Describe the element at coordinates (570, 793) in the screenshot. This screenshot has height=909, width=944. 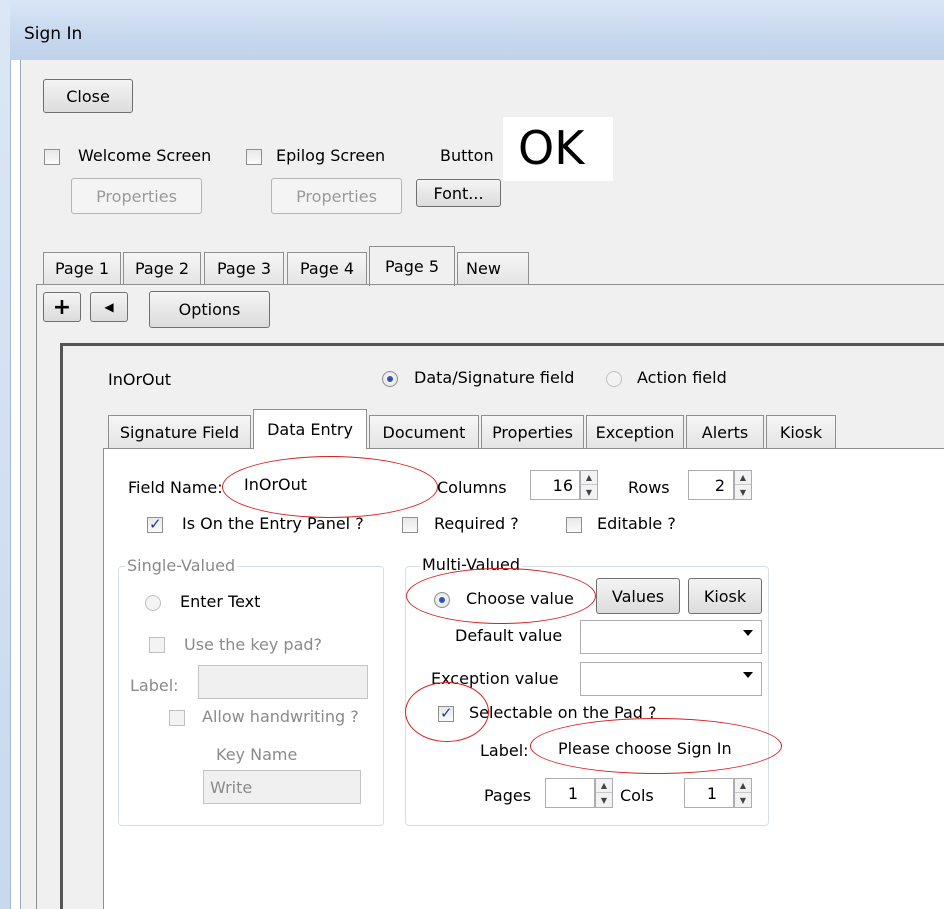
I see `pages-input: 1` at that location.